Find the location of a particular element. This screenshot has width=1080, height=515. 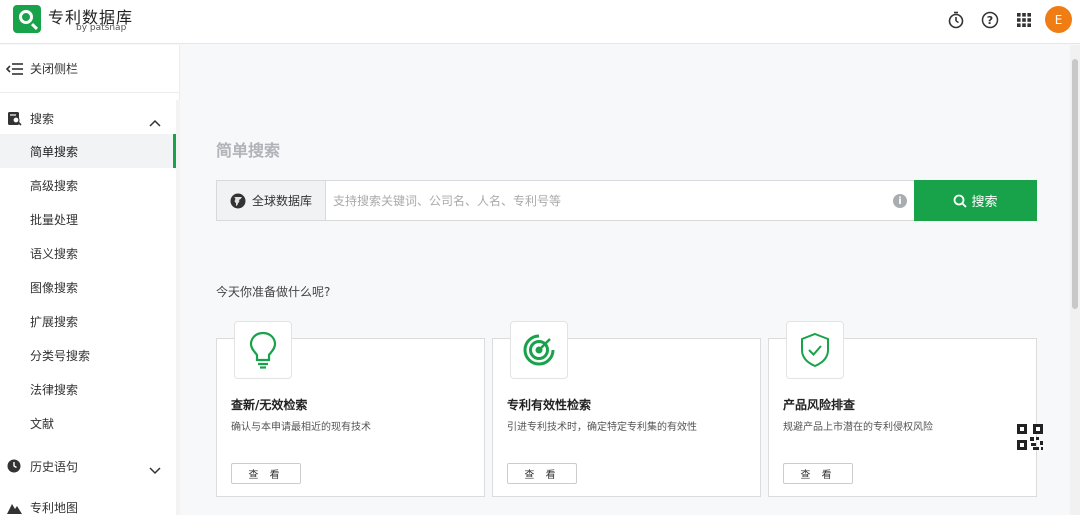

help-icon: ? is located at coordinates (990, 20).